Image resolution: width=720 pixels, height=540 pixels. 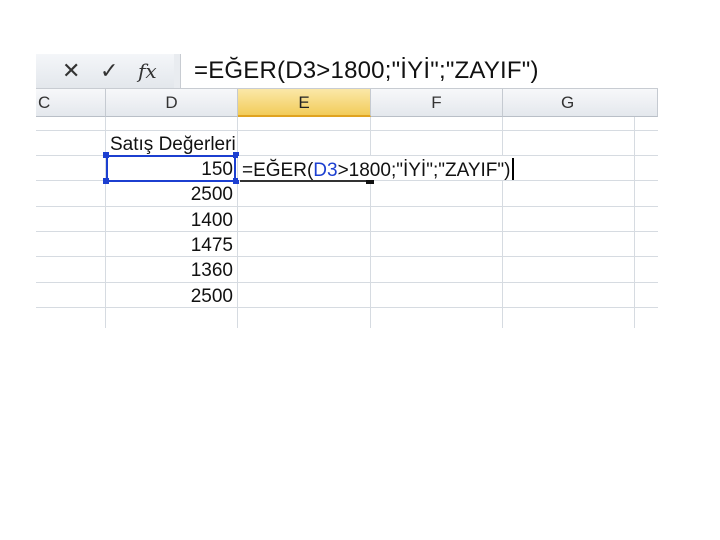 I want to click on column-header-f: F, so click(x=437, y=103).